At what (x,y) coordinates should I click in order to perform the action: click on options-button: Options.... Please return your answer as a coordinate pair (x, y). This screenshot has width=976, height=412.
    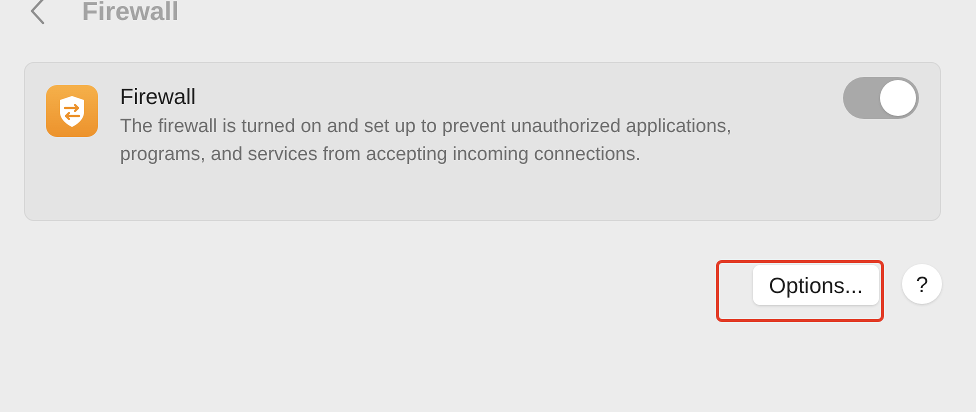
    Looking at the image, I should click on (815, 285).